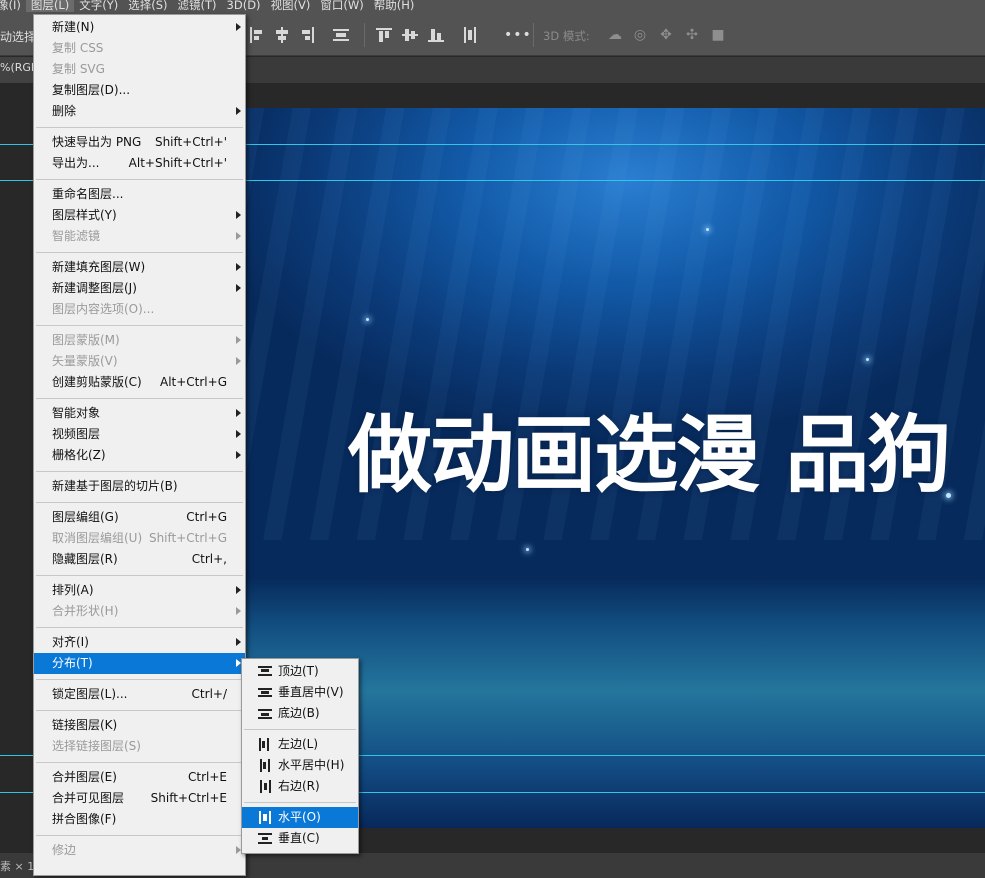 The width and height of the screenshot is (985, 878). Describe the element at coordinates (615, 35) in the screenshot. I see `orbit-icon: ☁` at that location.